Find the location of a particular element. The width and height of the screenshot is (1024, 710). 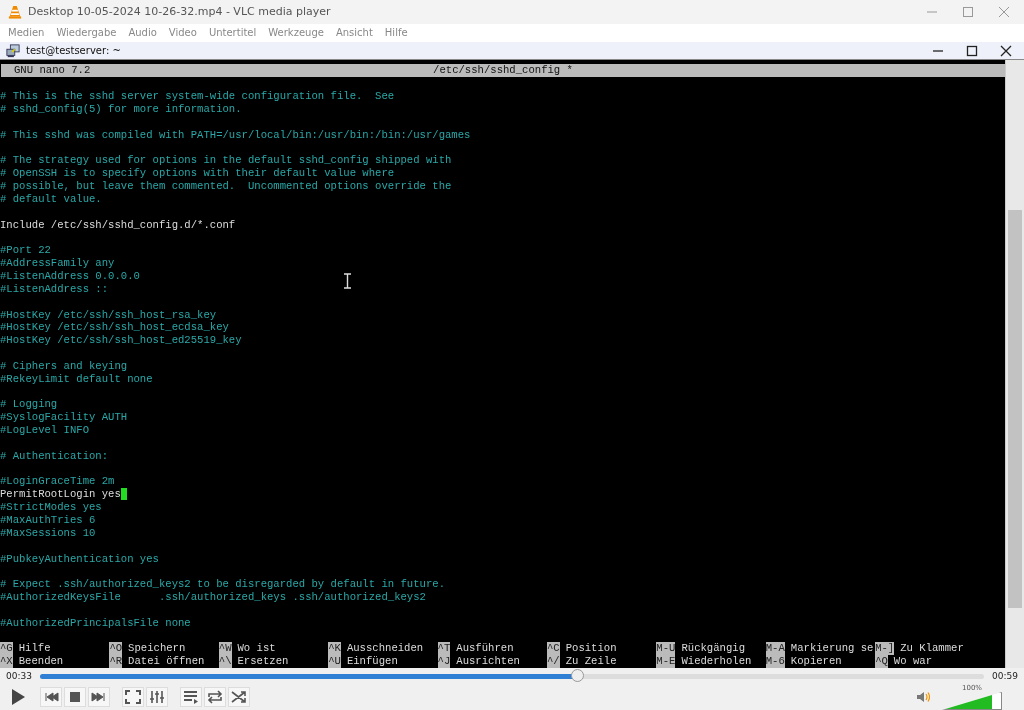

terminal-title: test@testserver: ~ is located at coordinates (73, 51).